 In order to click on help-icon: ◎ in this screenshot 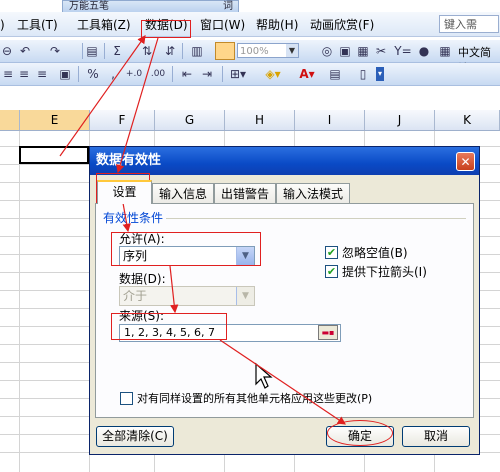, I will do `click(327, 51)`.